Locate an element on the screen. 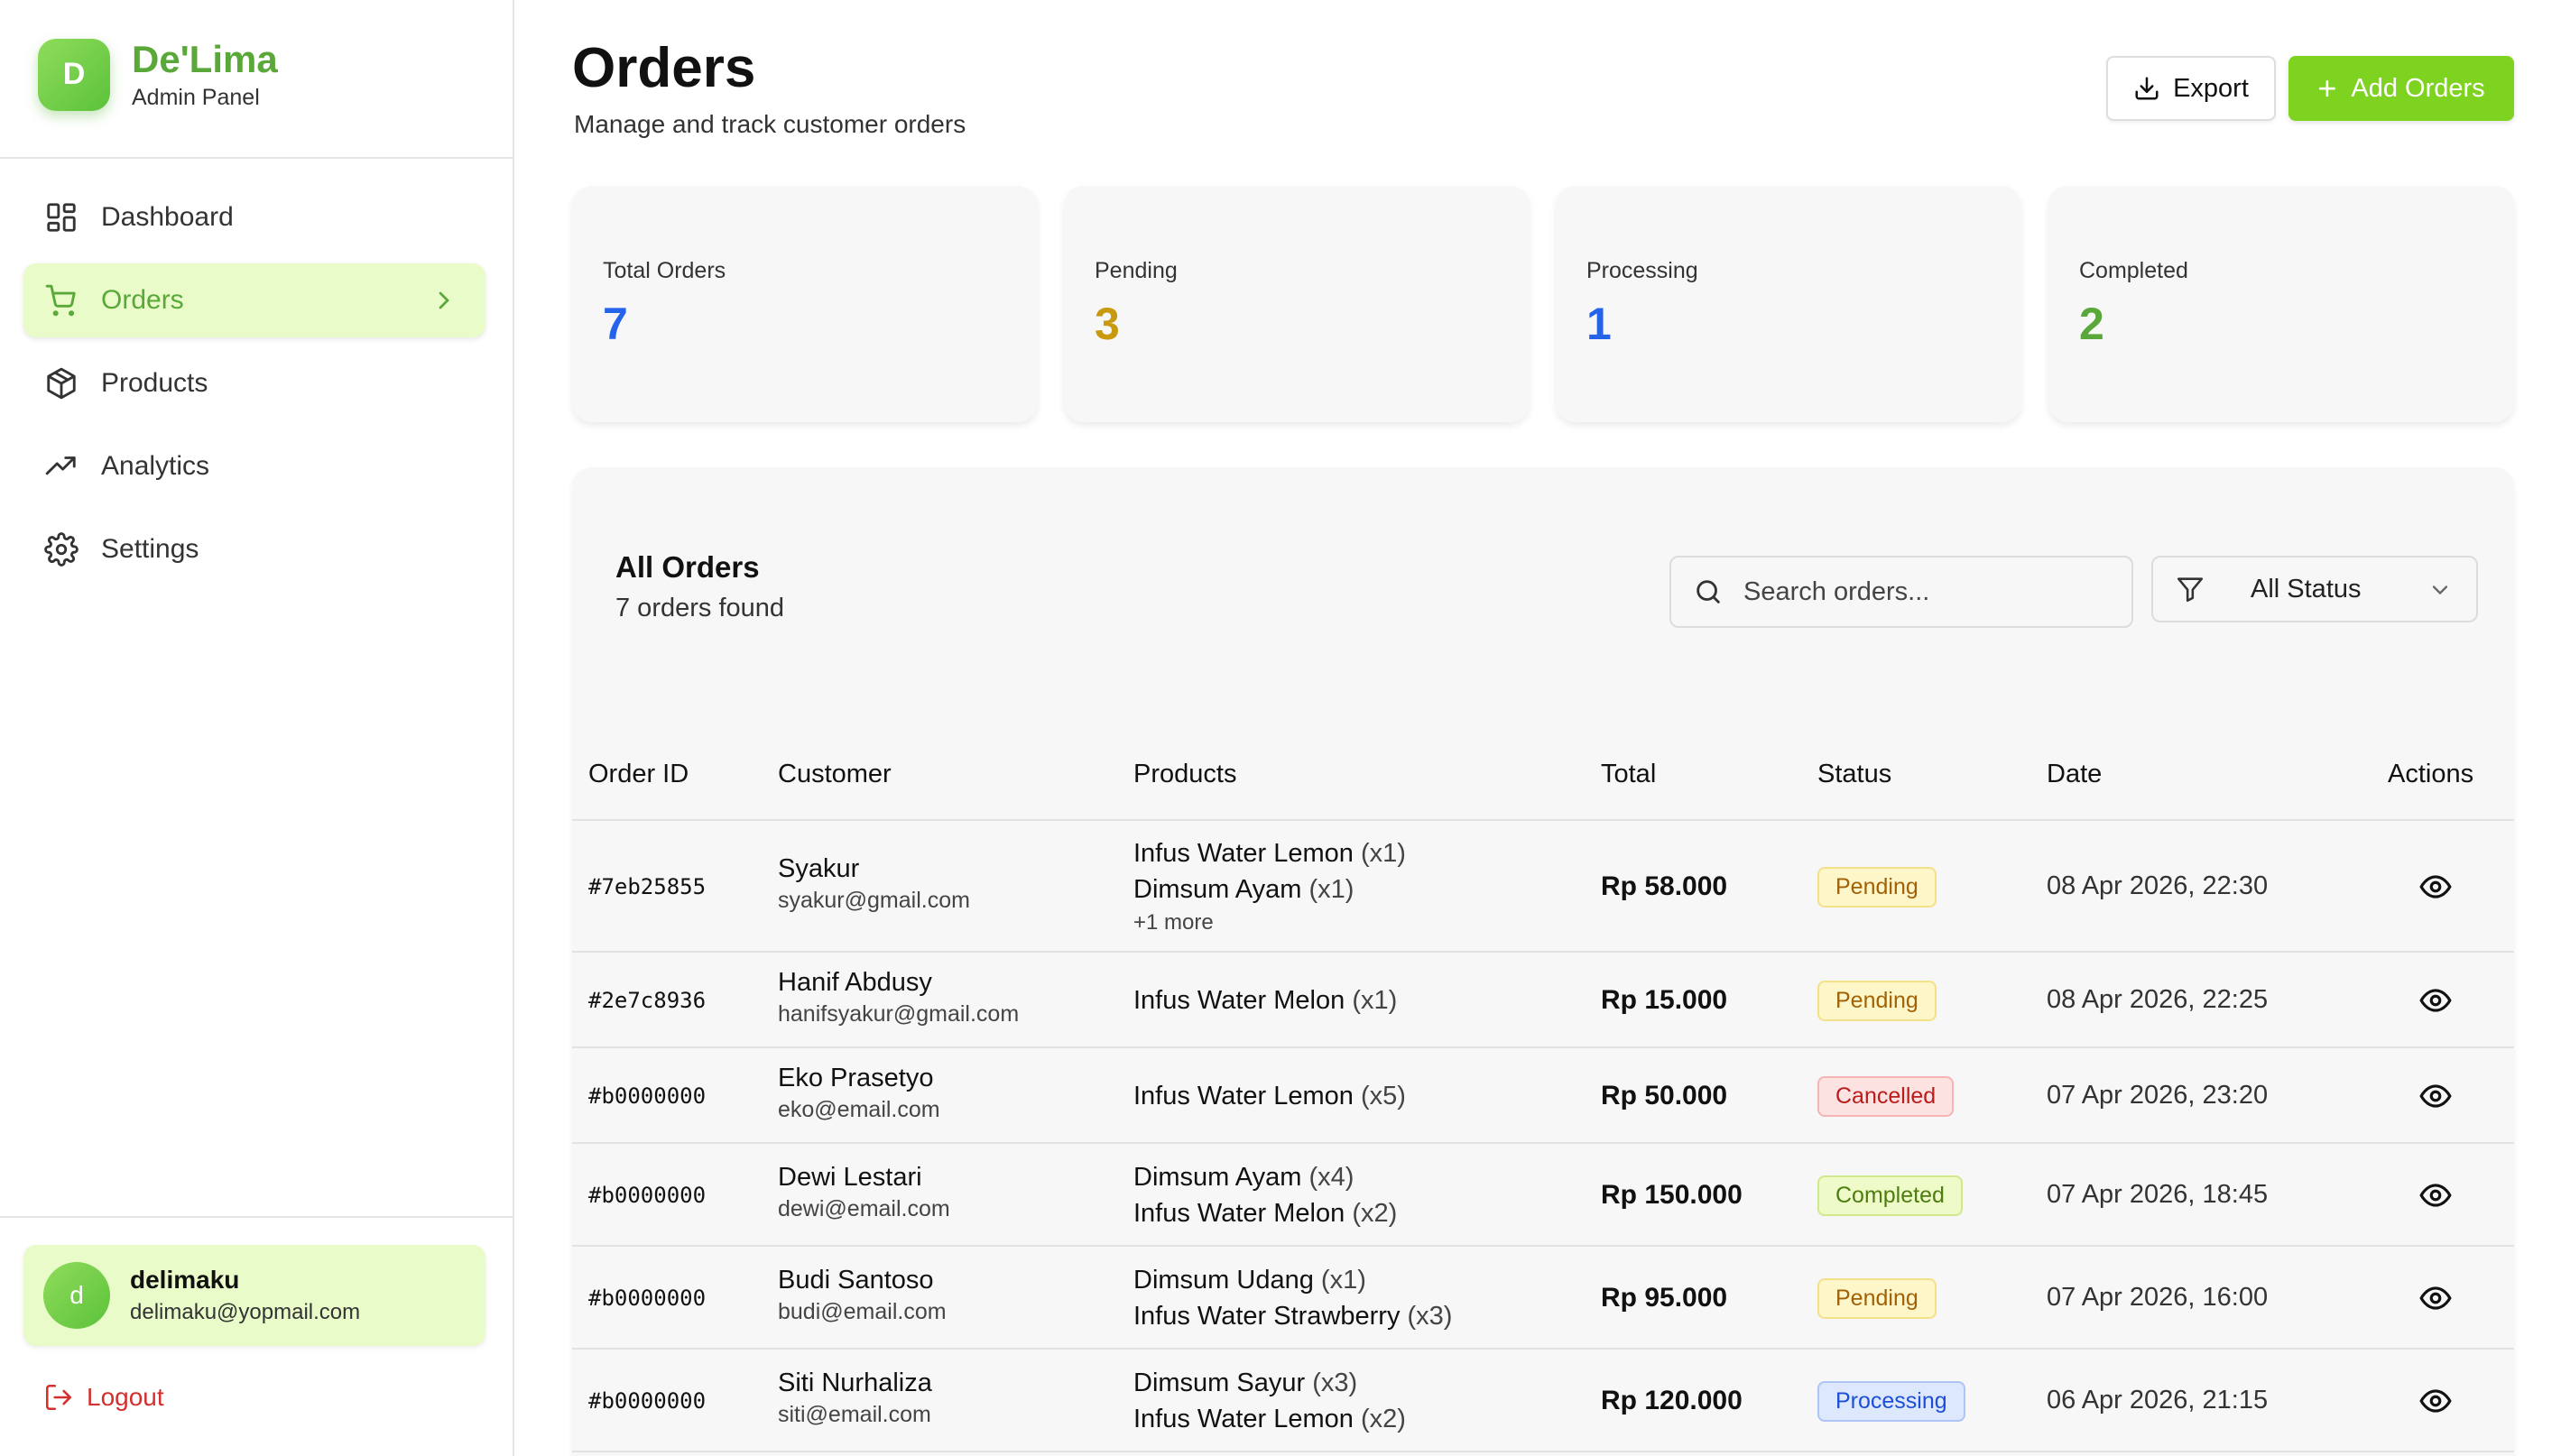 This screenshot has width=2561, height=1456. stat-value: 7 is located at coordinates (615, 324).